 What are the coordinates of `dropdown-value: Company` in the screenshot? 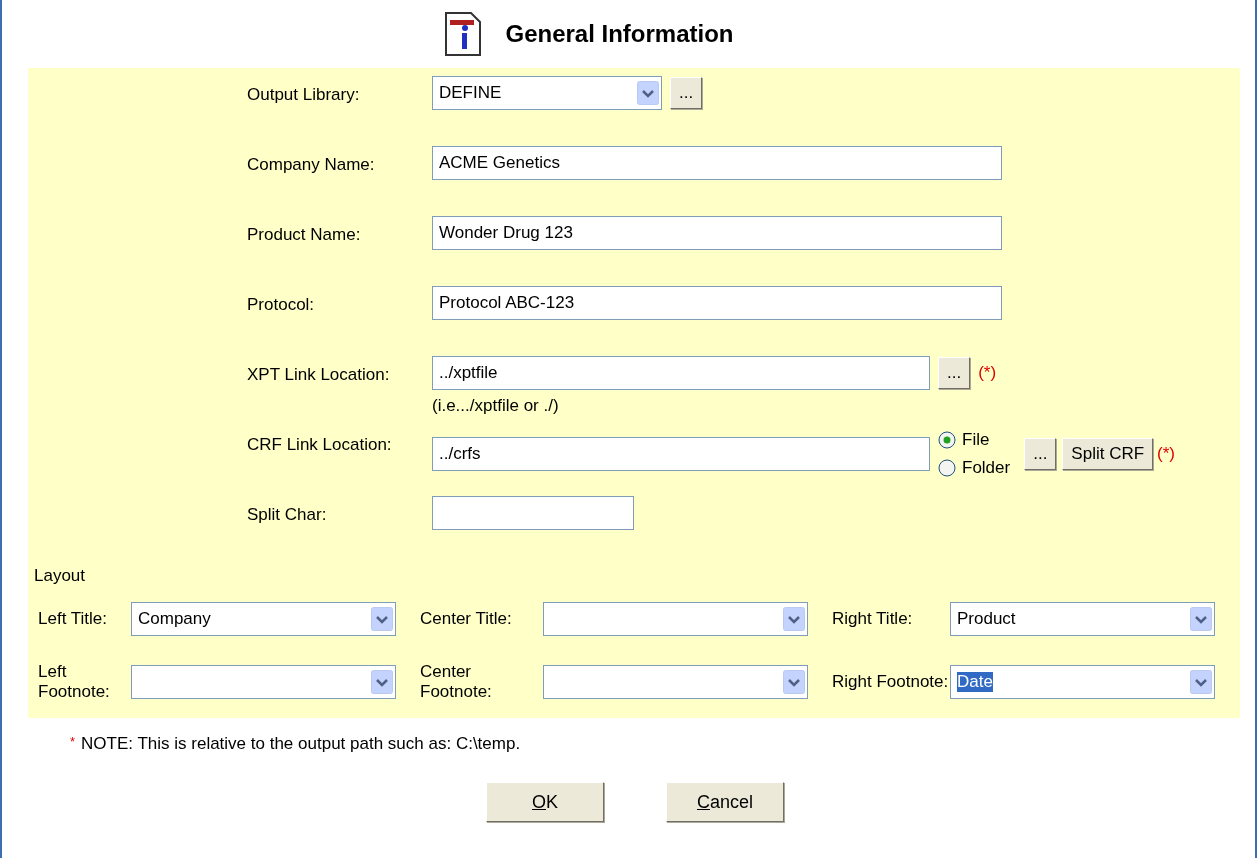 It's located at (174, 619).